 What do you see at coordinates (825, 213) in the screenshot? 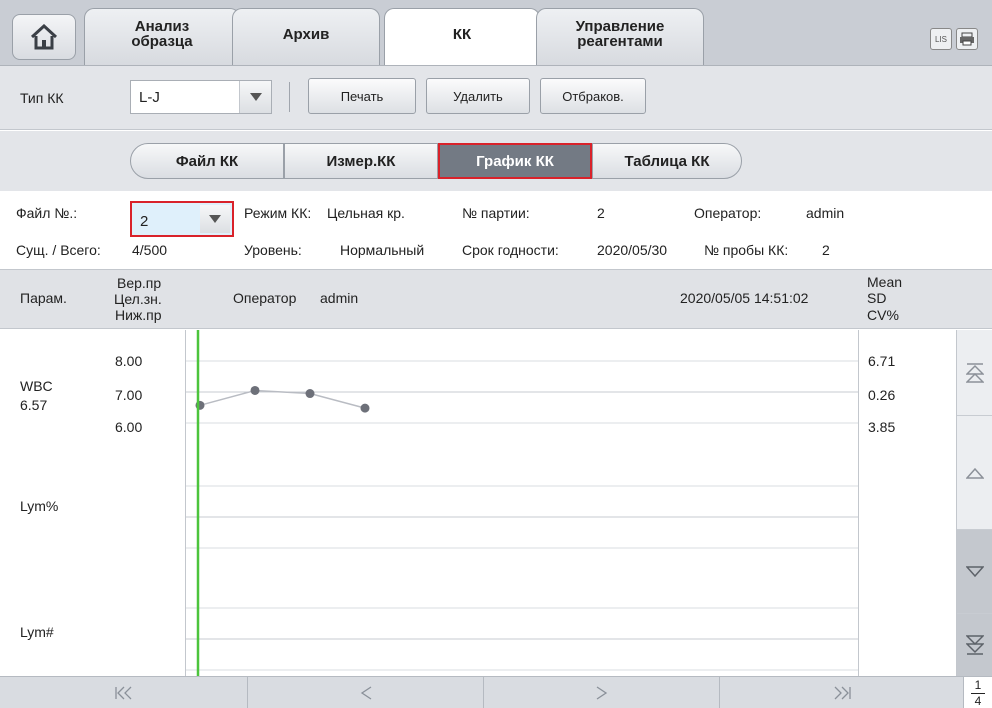
I see `operator-value: admin` at bounding box center [825, 213].